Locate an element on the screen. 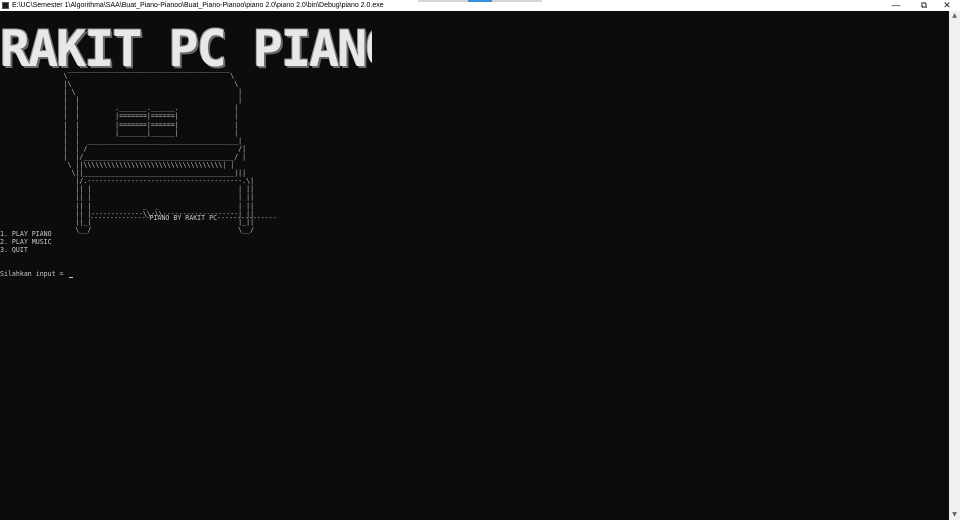 Image resolution: width=960 pixels, height=520 pixels. minimize-button: — is located at coordinates (896, 5).